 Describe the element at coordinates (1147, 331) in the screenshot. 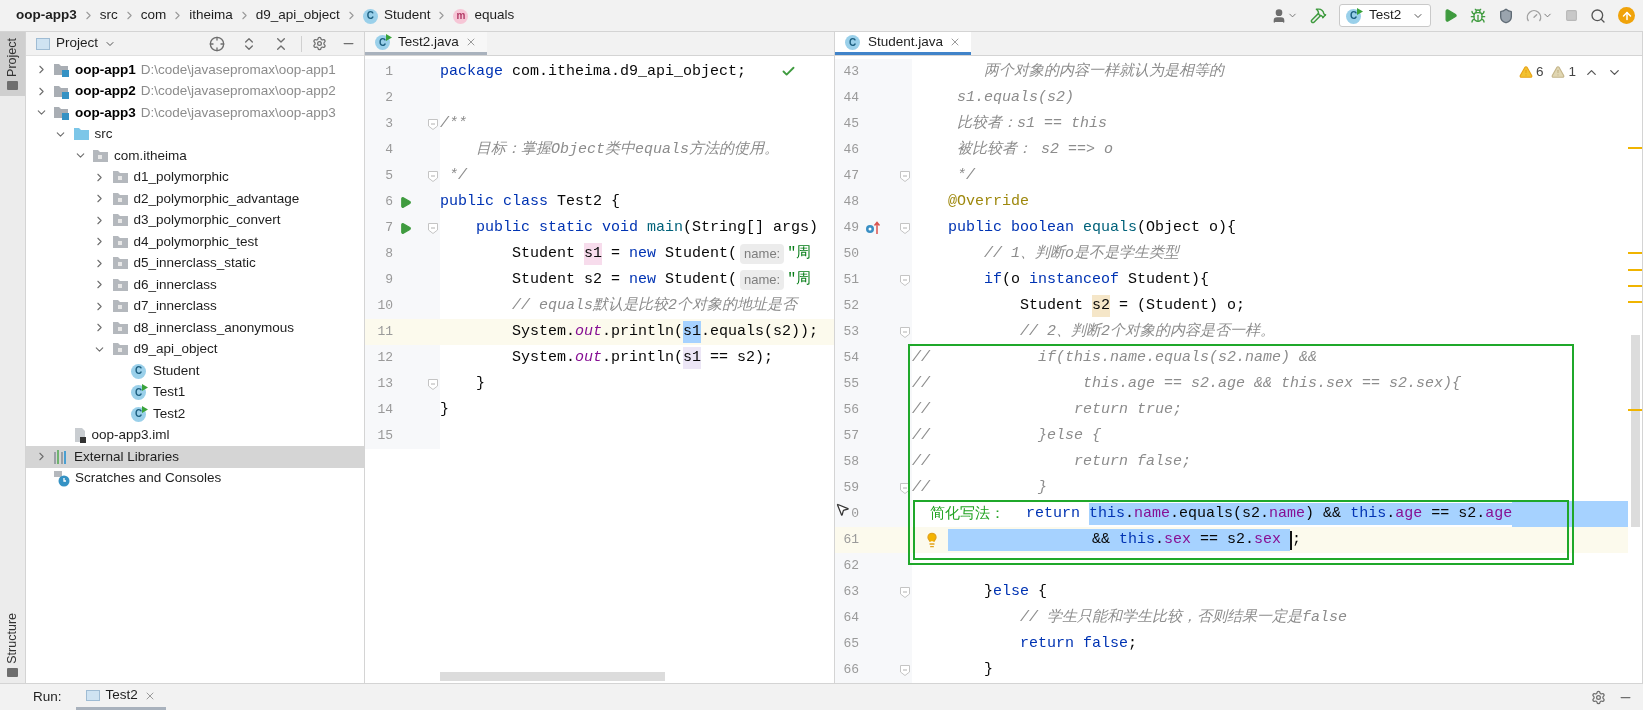

I see `code-text: // 2、判断2个对象的内容是否一样。` at that location.